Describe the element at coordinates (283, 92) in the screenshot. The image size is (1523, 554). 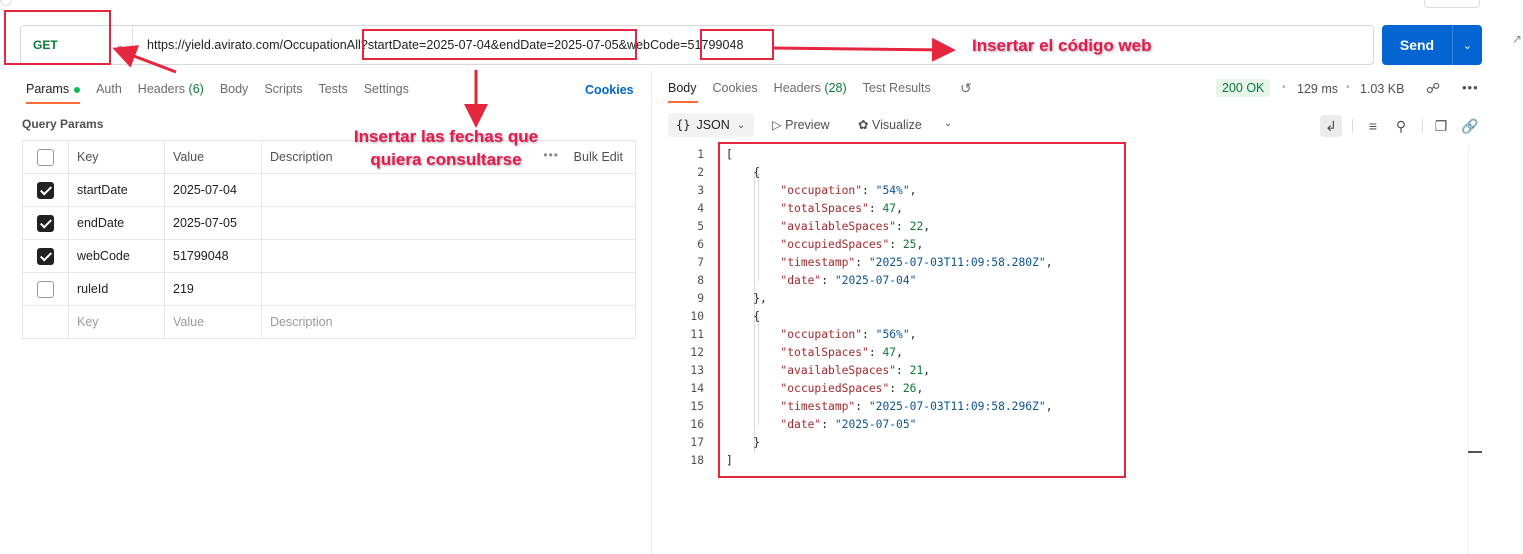
I see `tab-scripts: Scripts` at that location.